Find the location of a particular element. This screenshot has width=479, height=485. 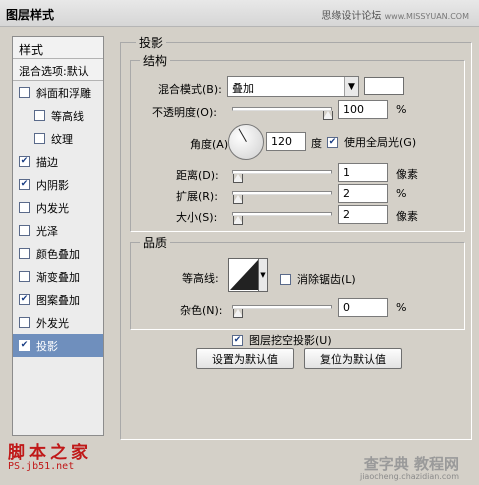

style-item: 外发光 is located at coordinates (58, 322).